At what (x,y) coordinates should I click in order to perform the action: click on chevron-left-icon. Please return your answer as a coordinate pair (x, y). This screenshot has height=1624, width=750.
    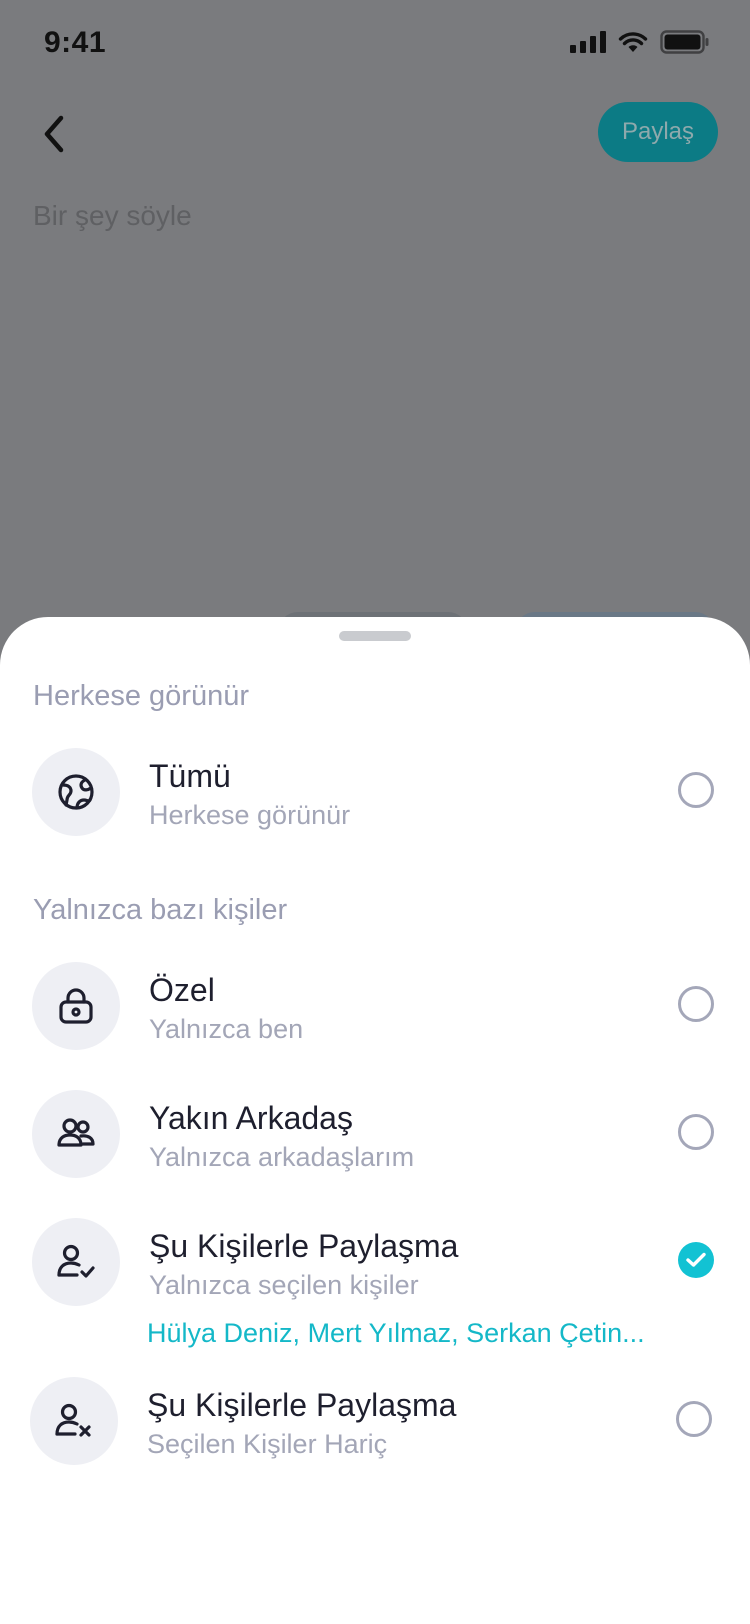
    Looking at the image, I should click on (54, 134).